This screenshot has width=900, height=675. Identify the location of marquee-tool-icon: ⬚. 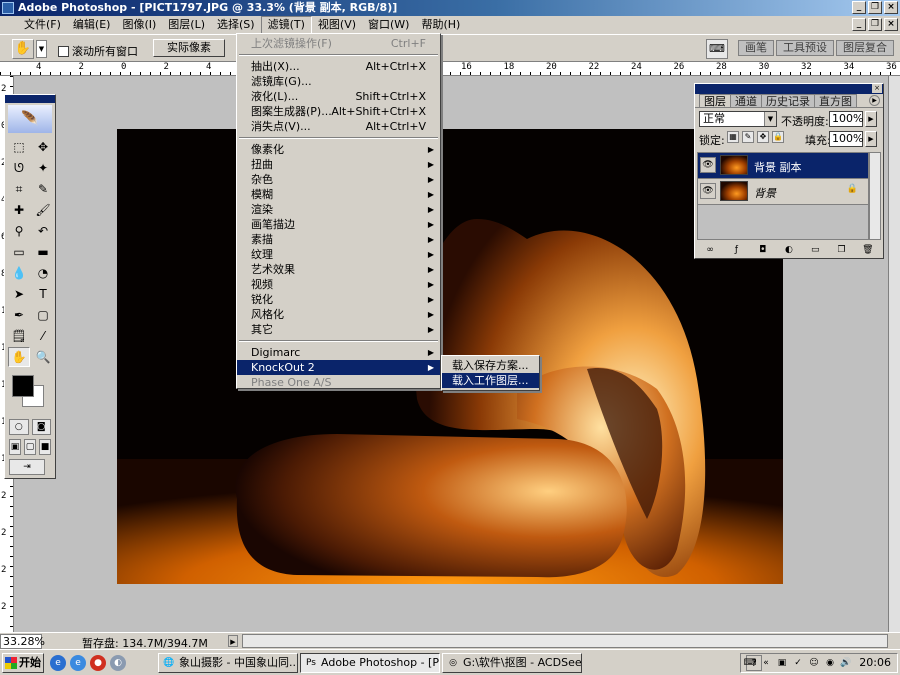
(19, 147).